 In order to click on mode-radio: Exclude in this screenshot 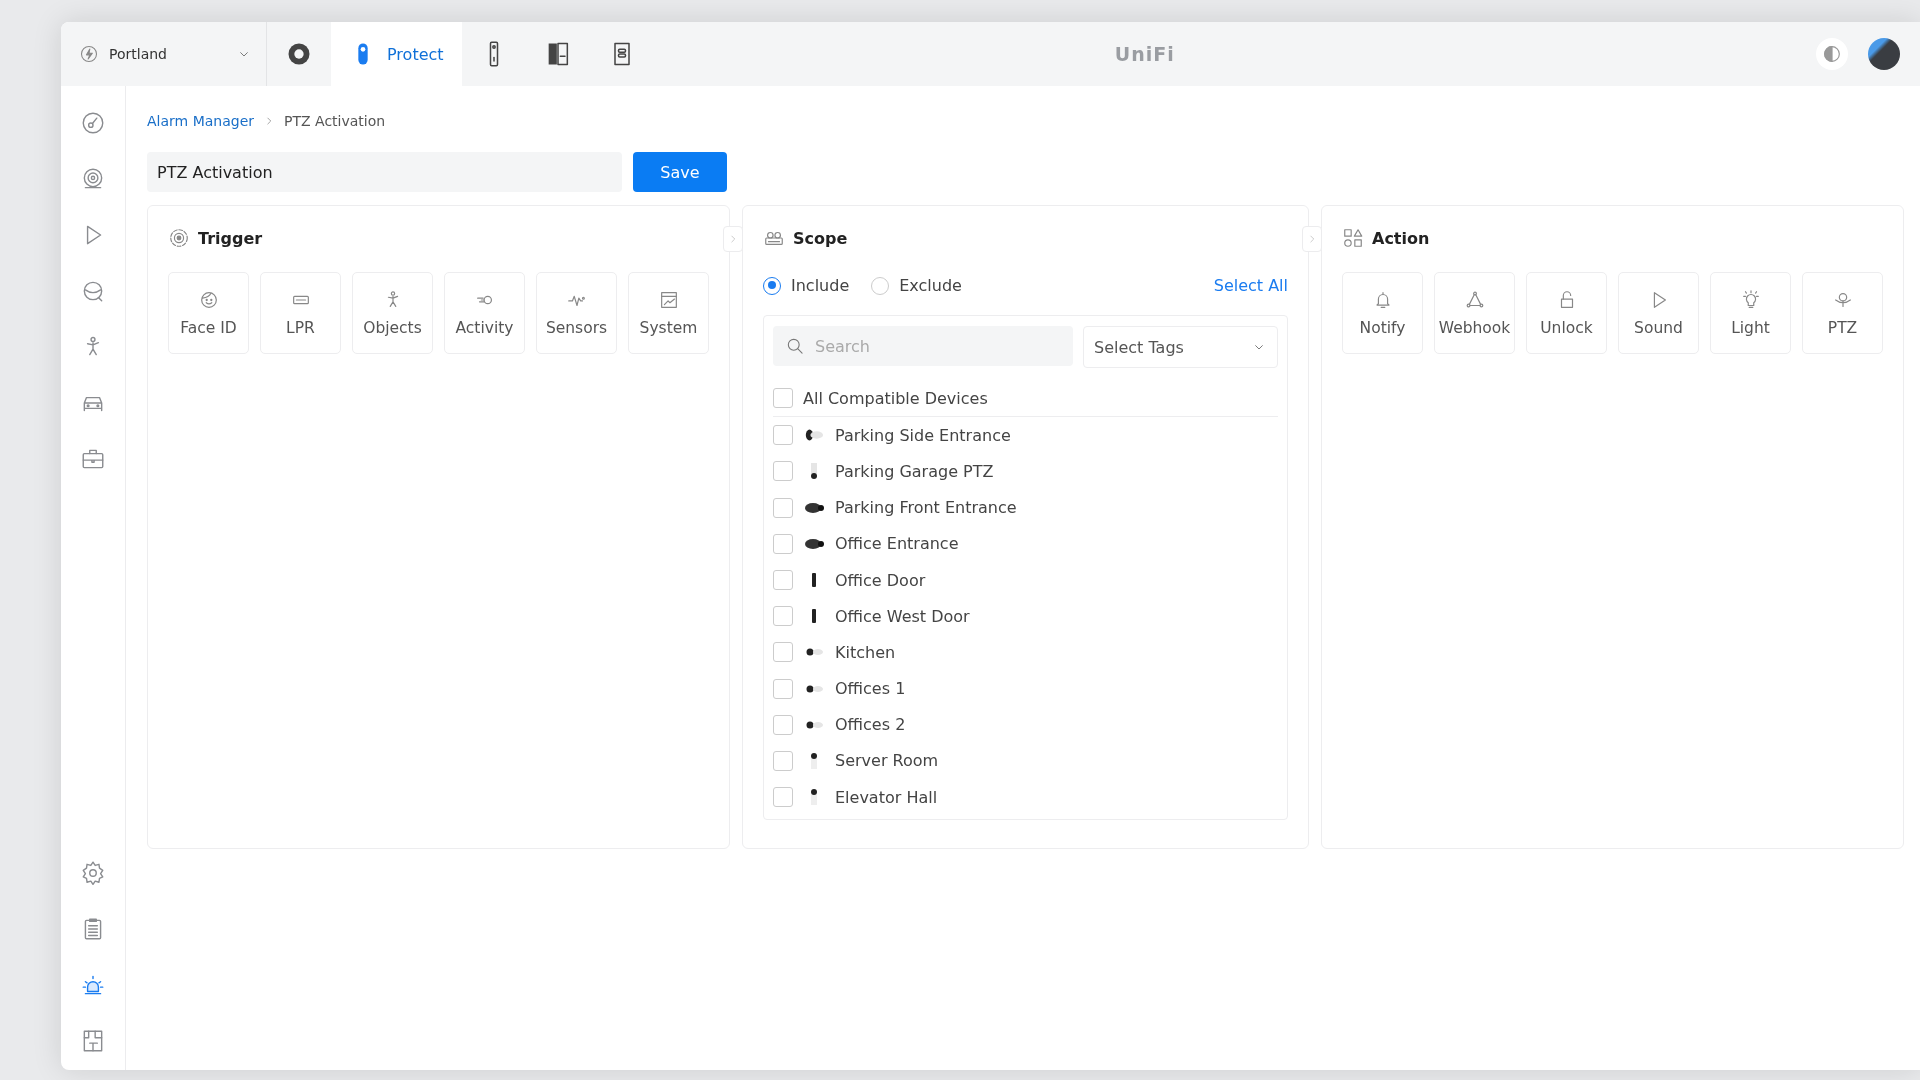, I will do `click(916, 285)`.